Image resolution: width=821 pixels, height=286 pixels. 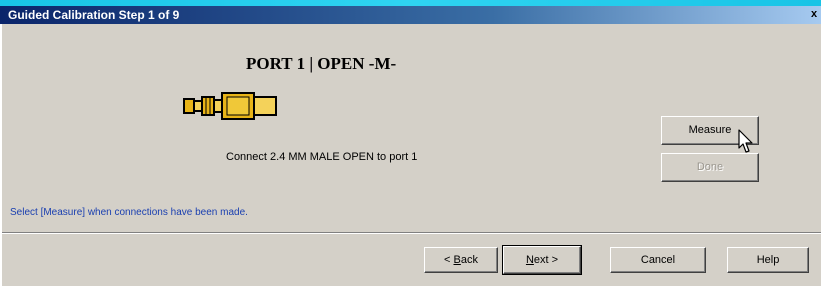 What do you see at coordinates (529, 260) in the screenshot?
I see `next-mnemonic: N` at bounding box center [529, 260].